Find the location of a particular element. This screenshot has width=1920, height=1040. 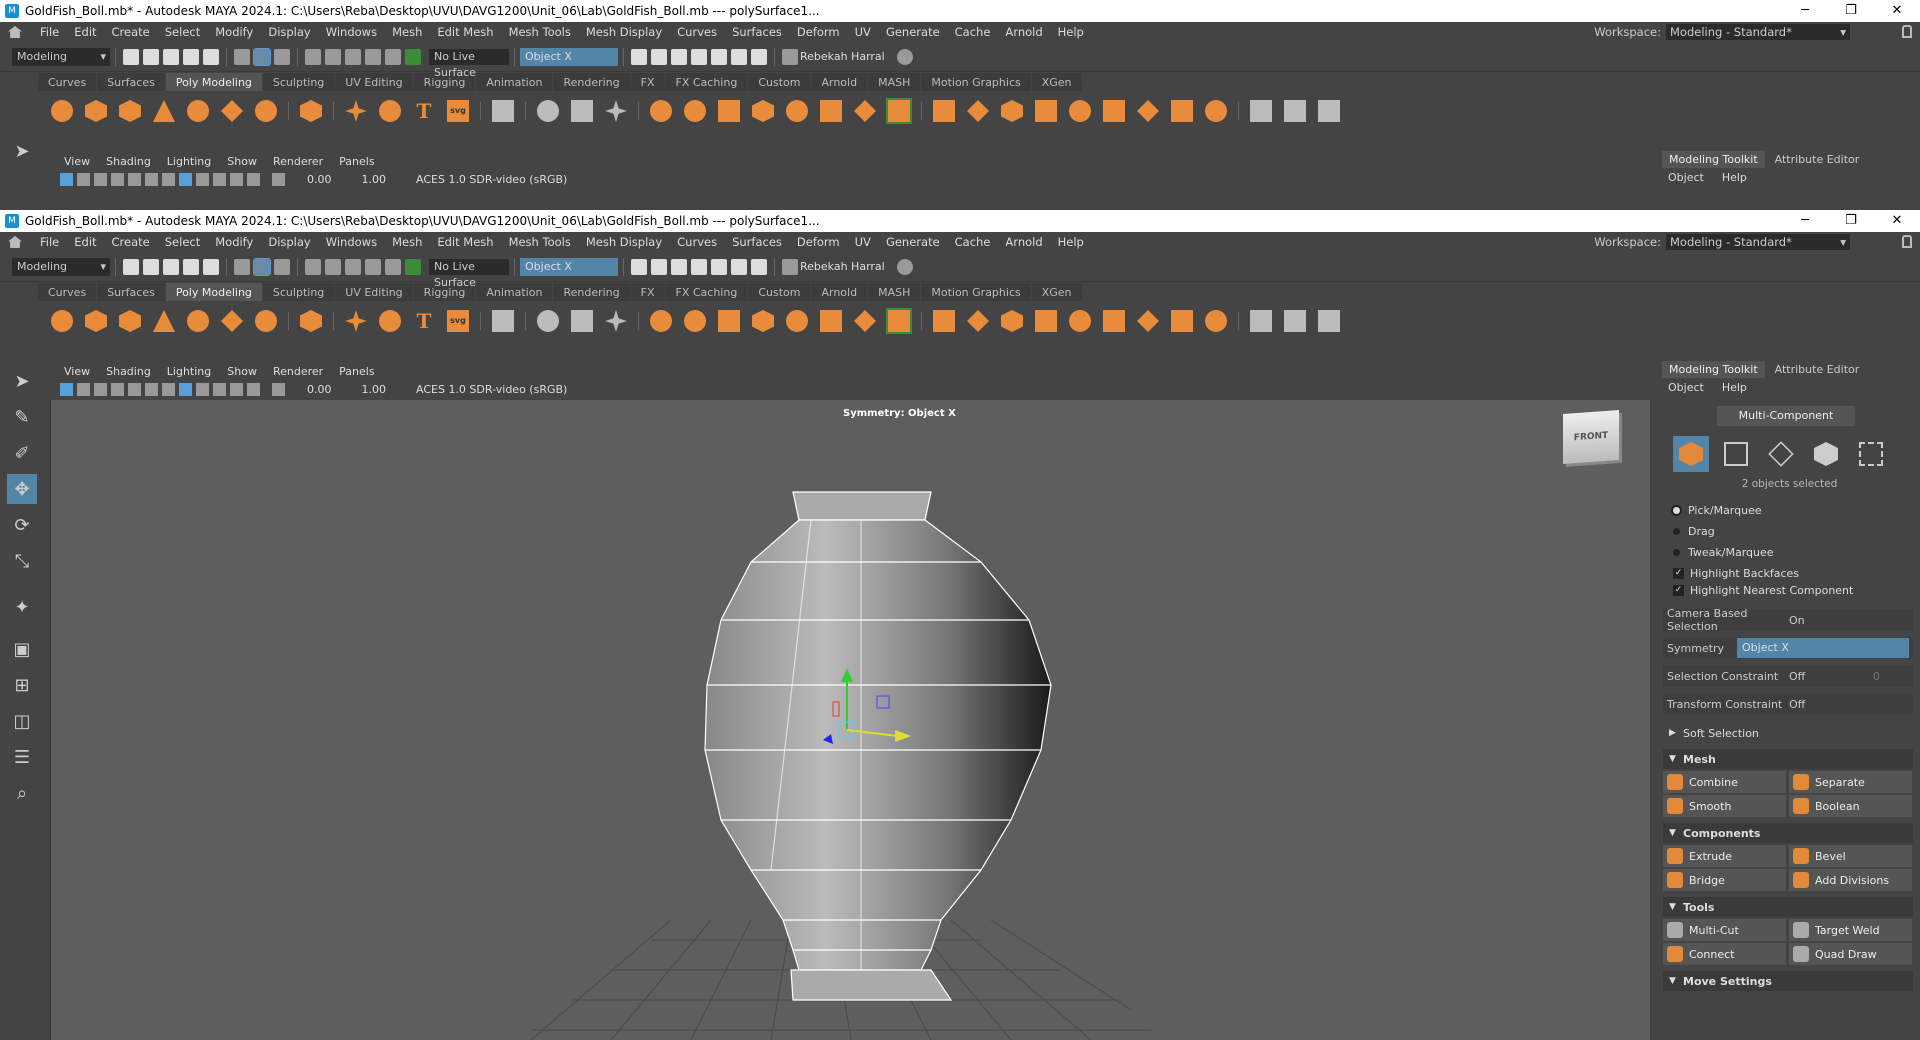

mash-icon is located at coordinates (503, 321).